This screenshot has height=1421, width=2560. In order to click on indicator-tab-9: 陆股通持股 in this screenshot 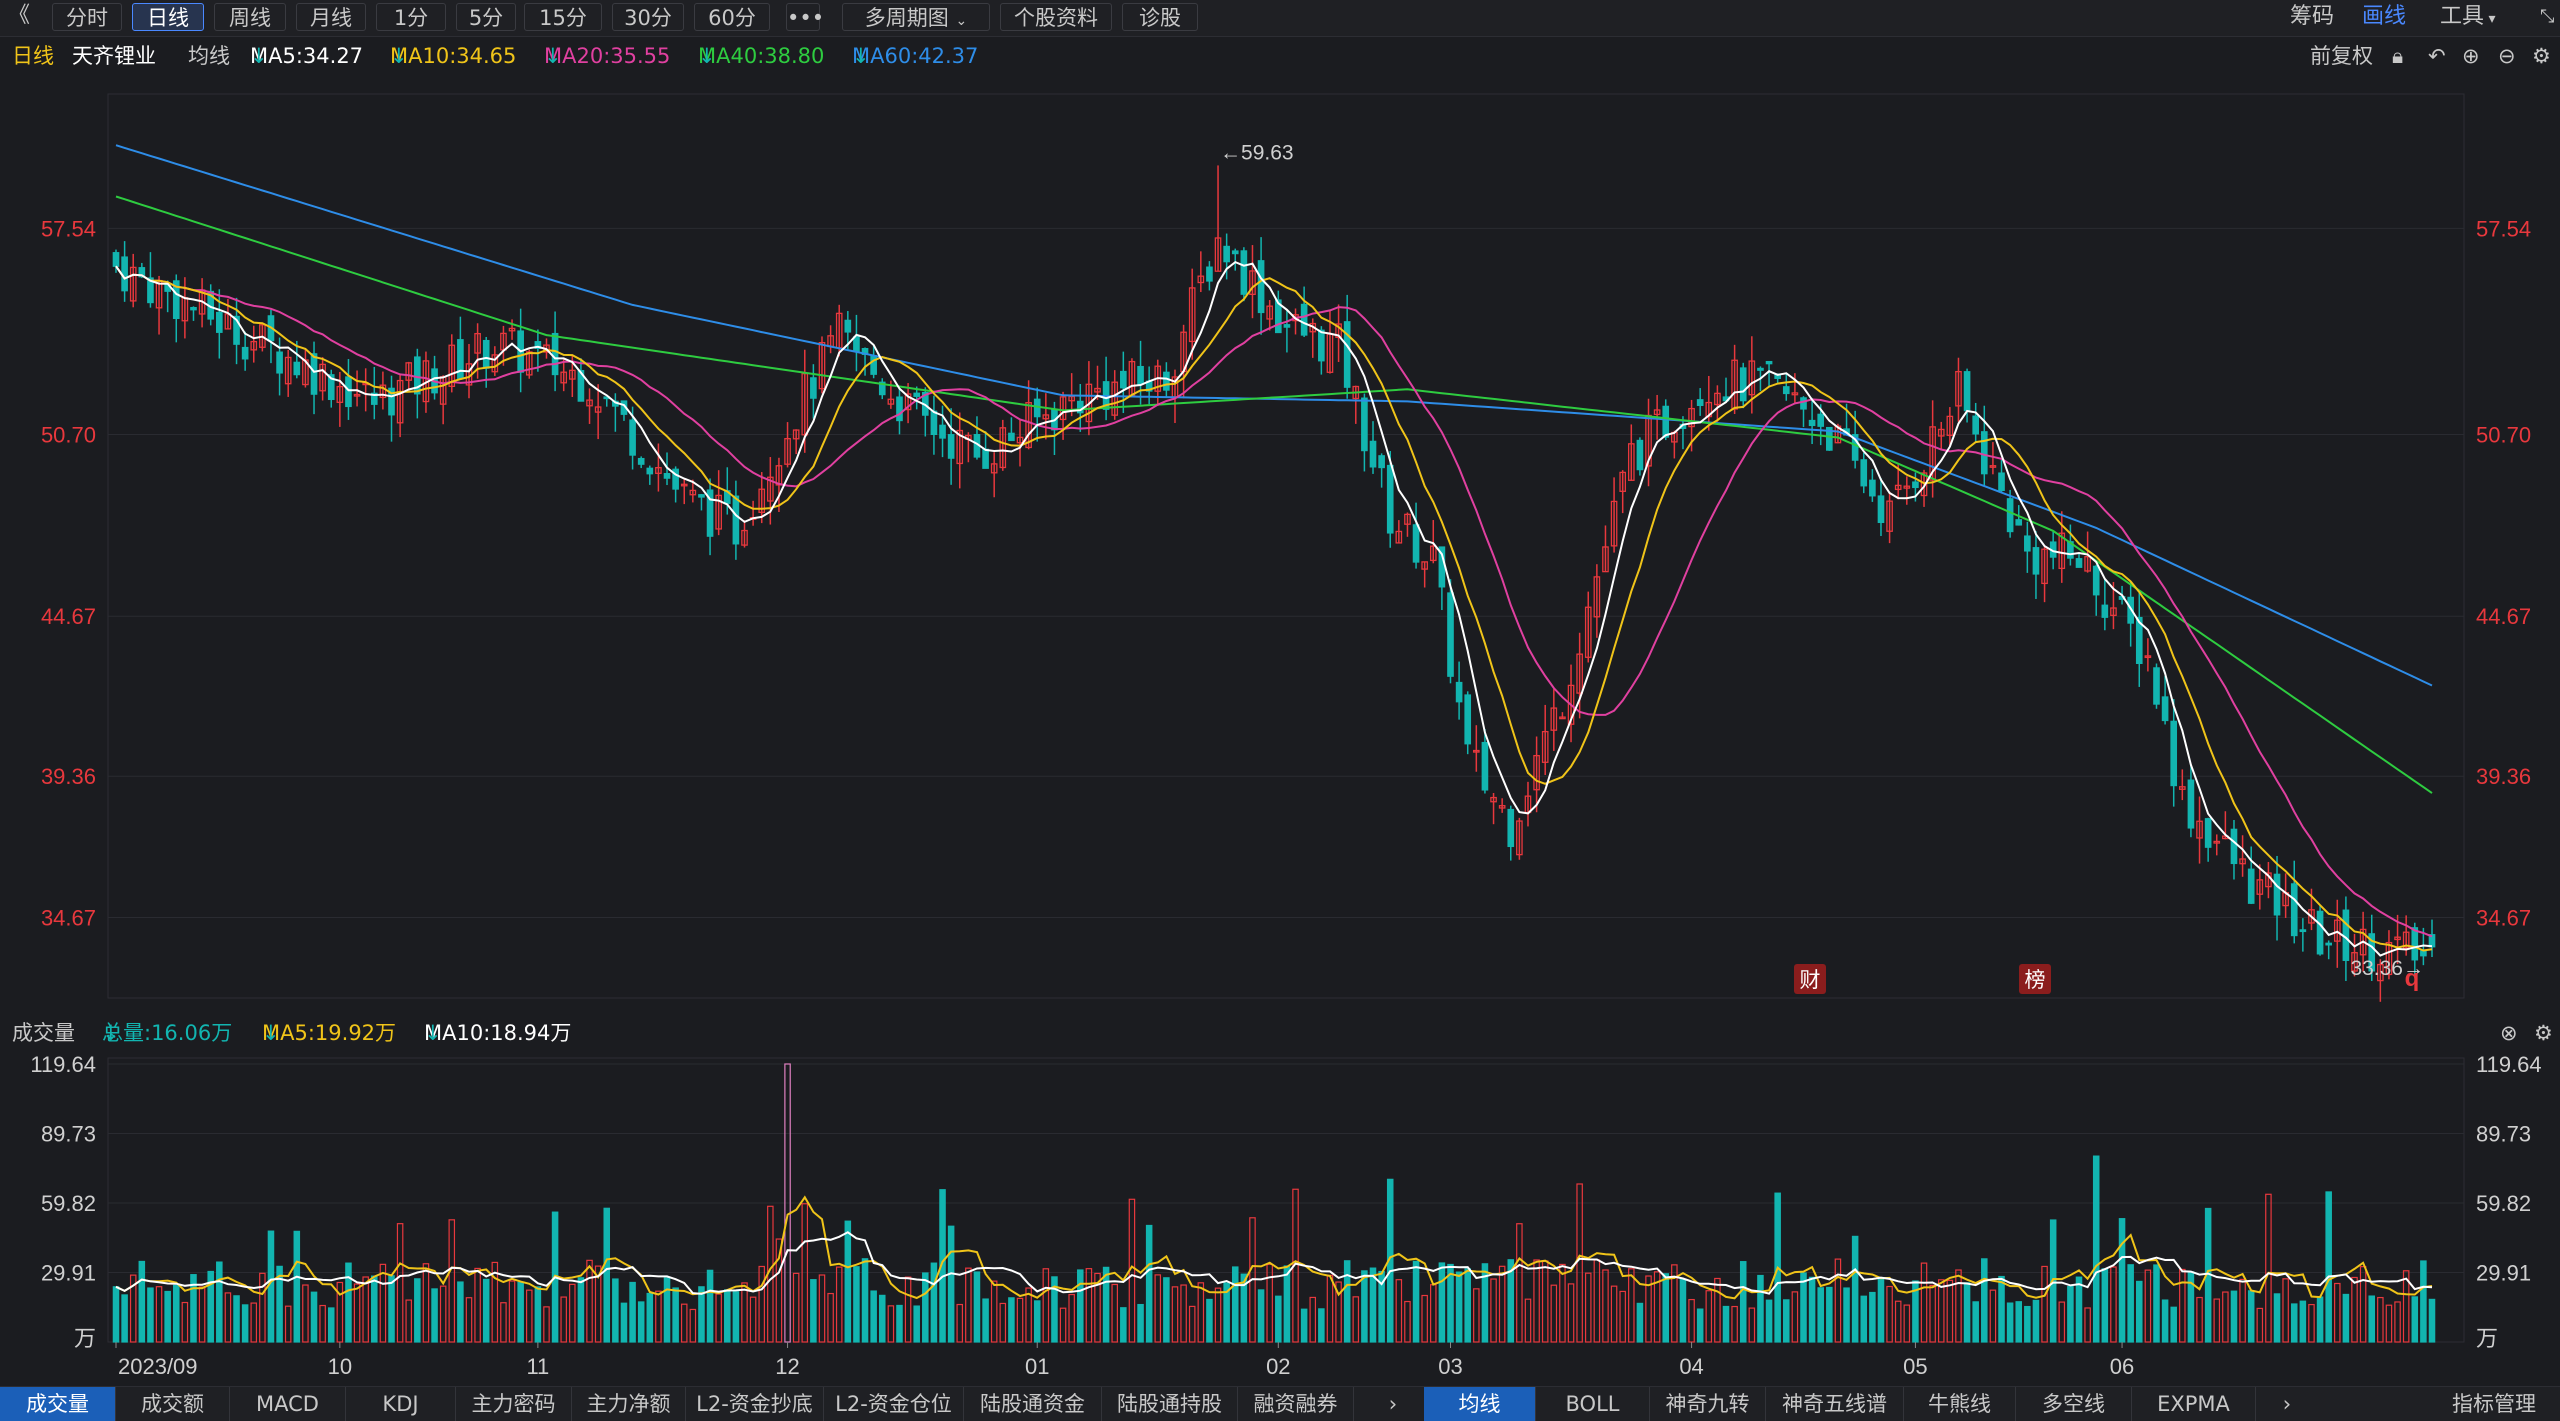, I will do `click(1170, 1404)`.